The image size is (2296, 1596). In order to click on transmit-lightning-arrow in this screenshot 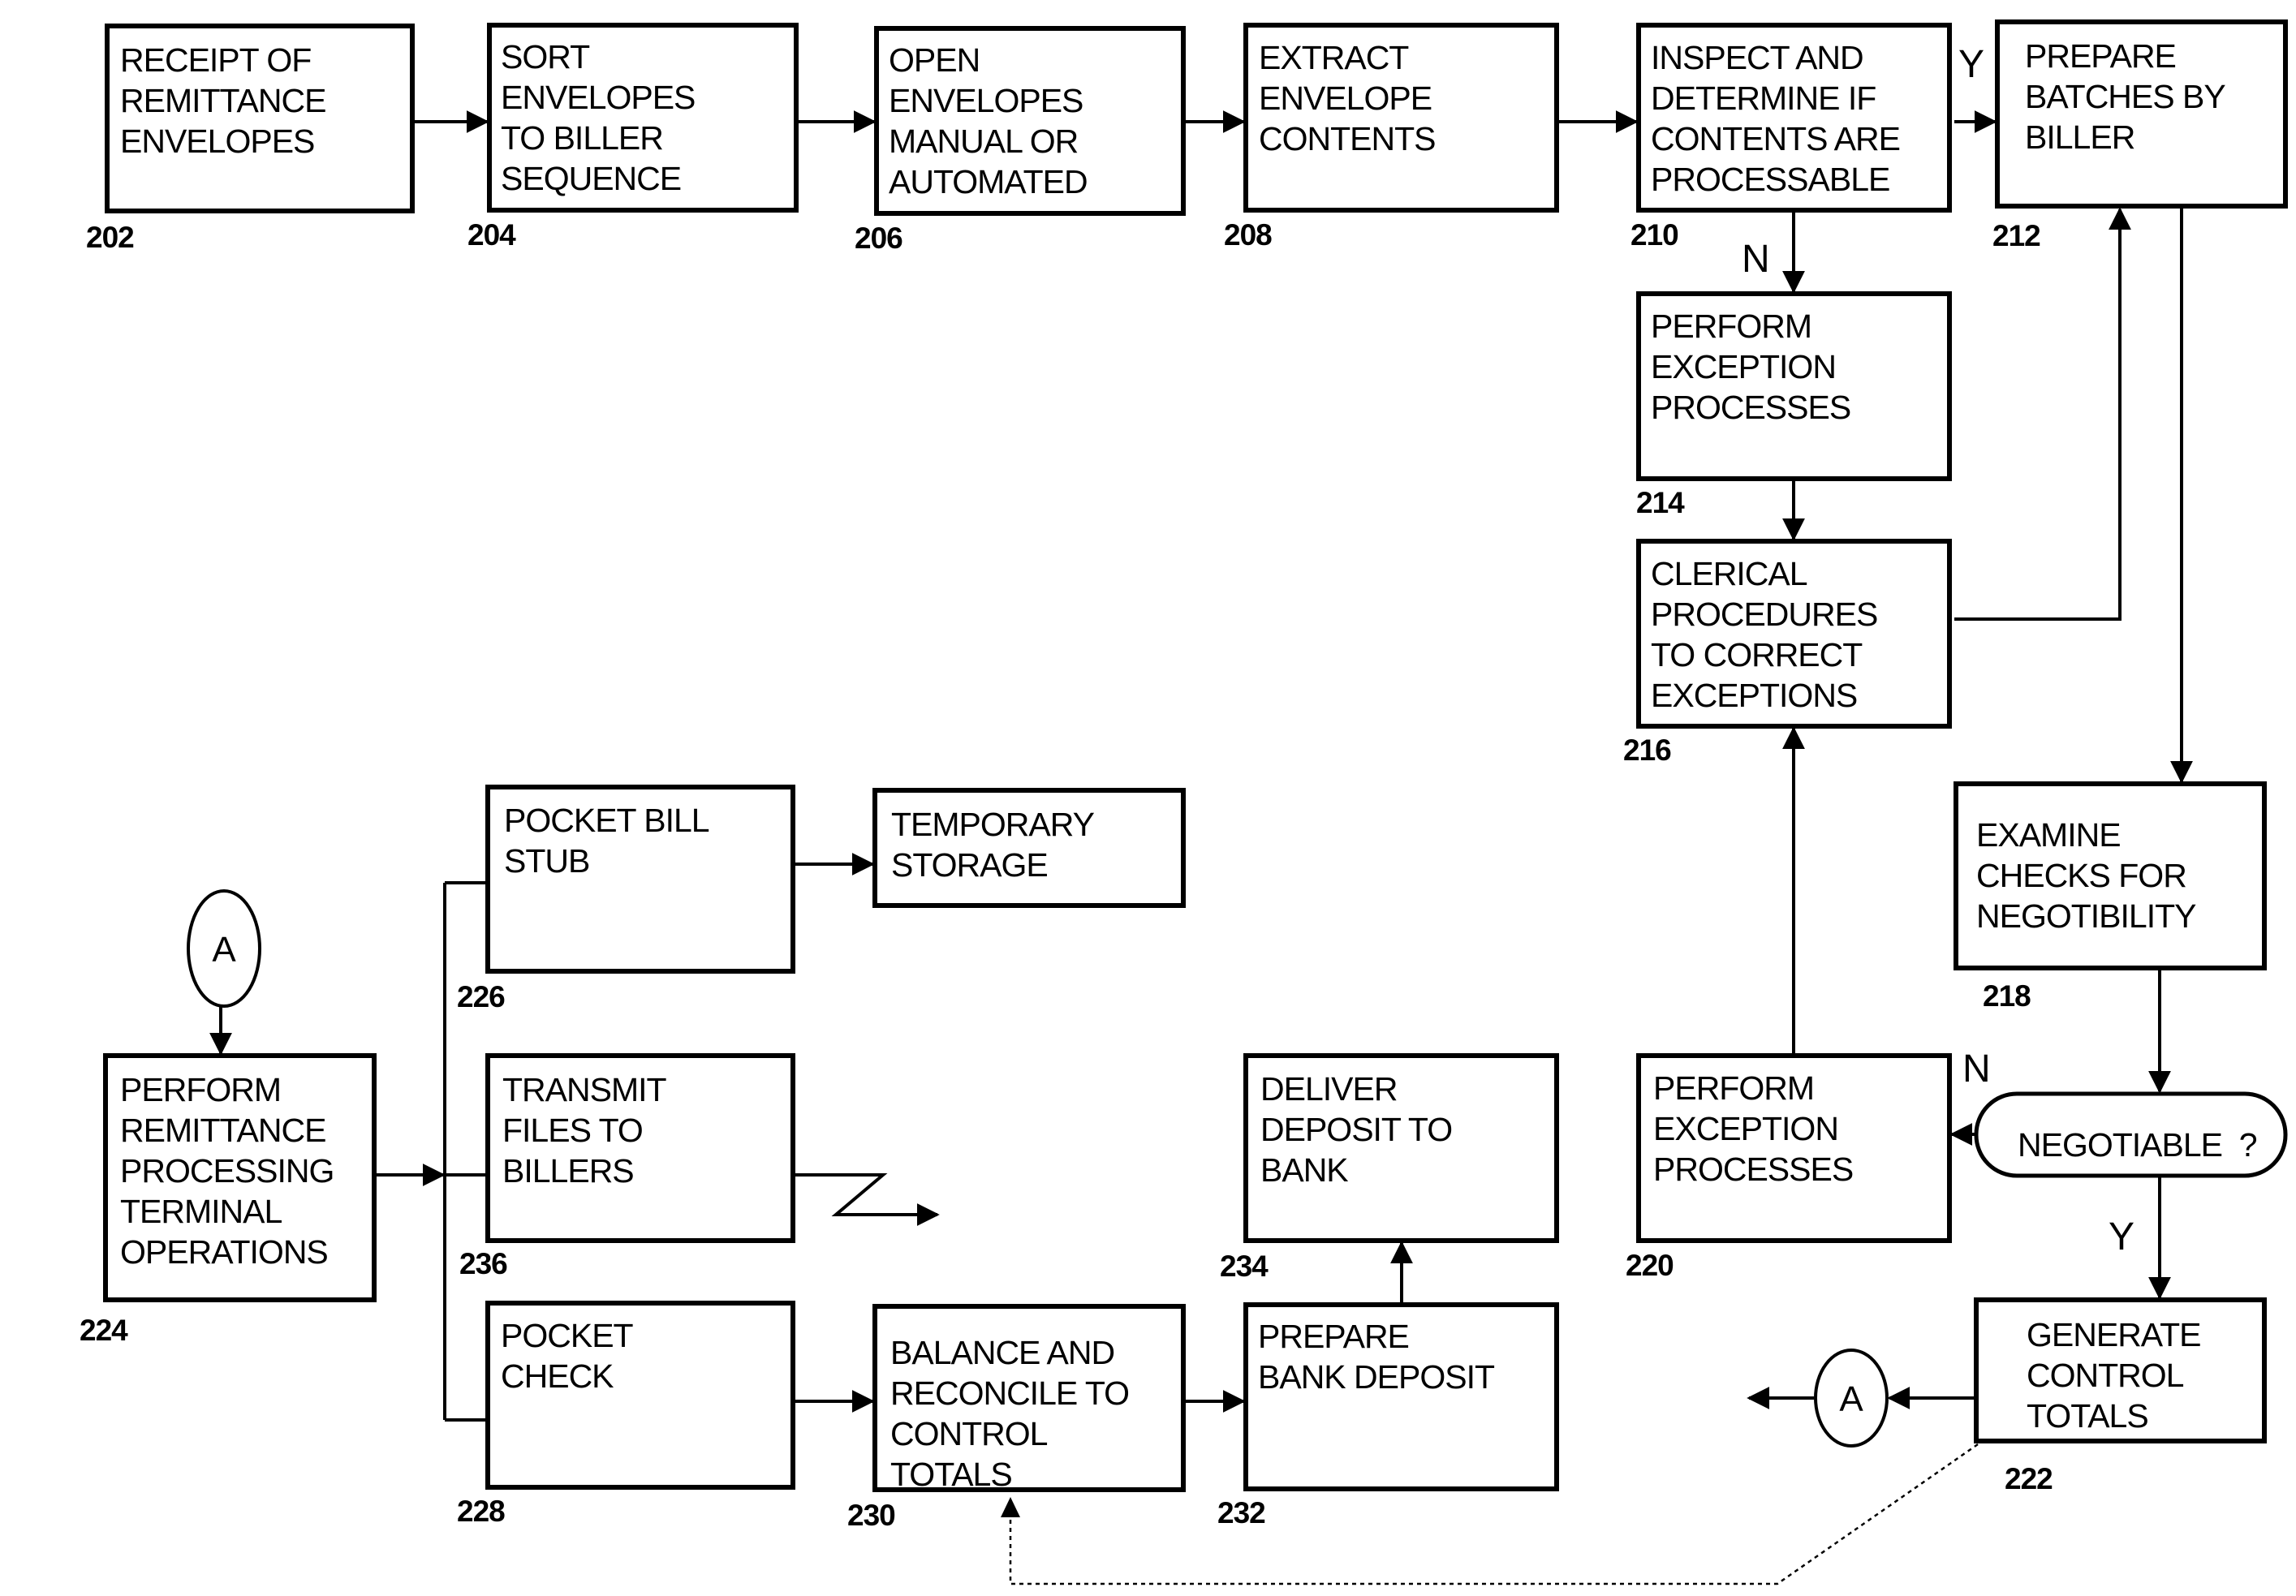, I will do `click(867, 1199)`.